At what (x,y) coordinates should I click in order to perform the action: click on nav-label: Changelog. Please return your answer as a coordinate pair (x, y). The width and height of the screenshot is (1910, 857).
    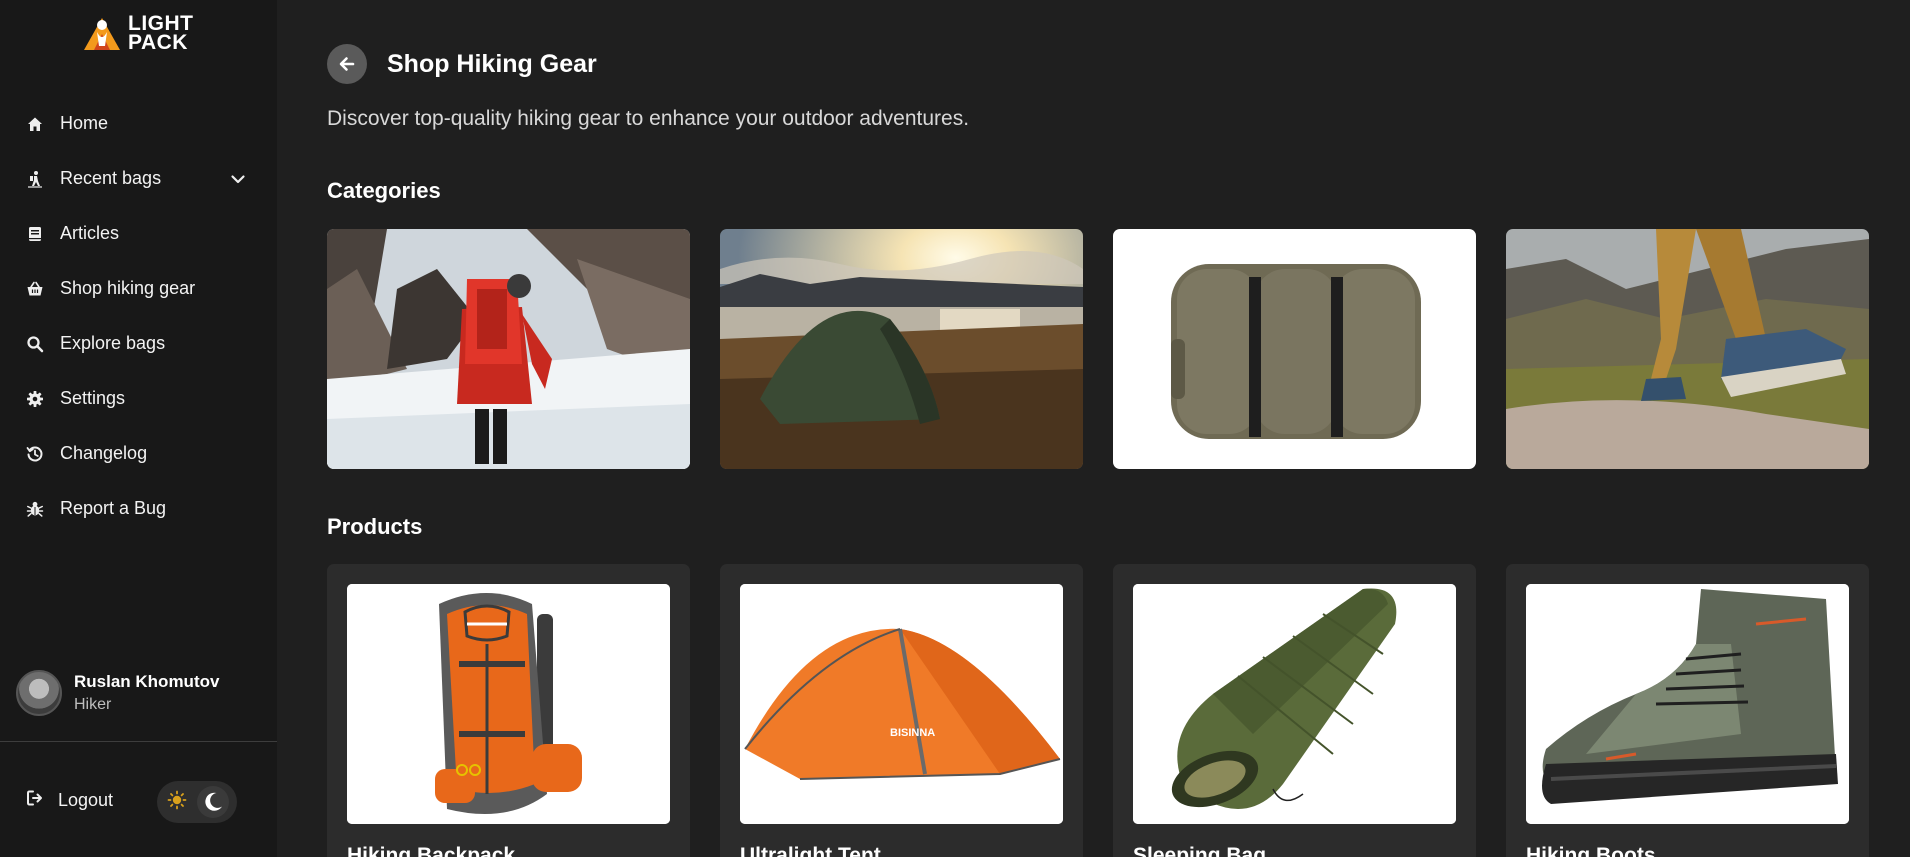
    Looking at the image, I should click on (104, 453).